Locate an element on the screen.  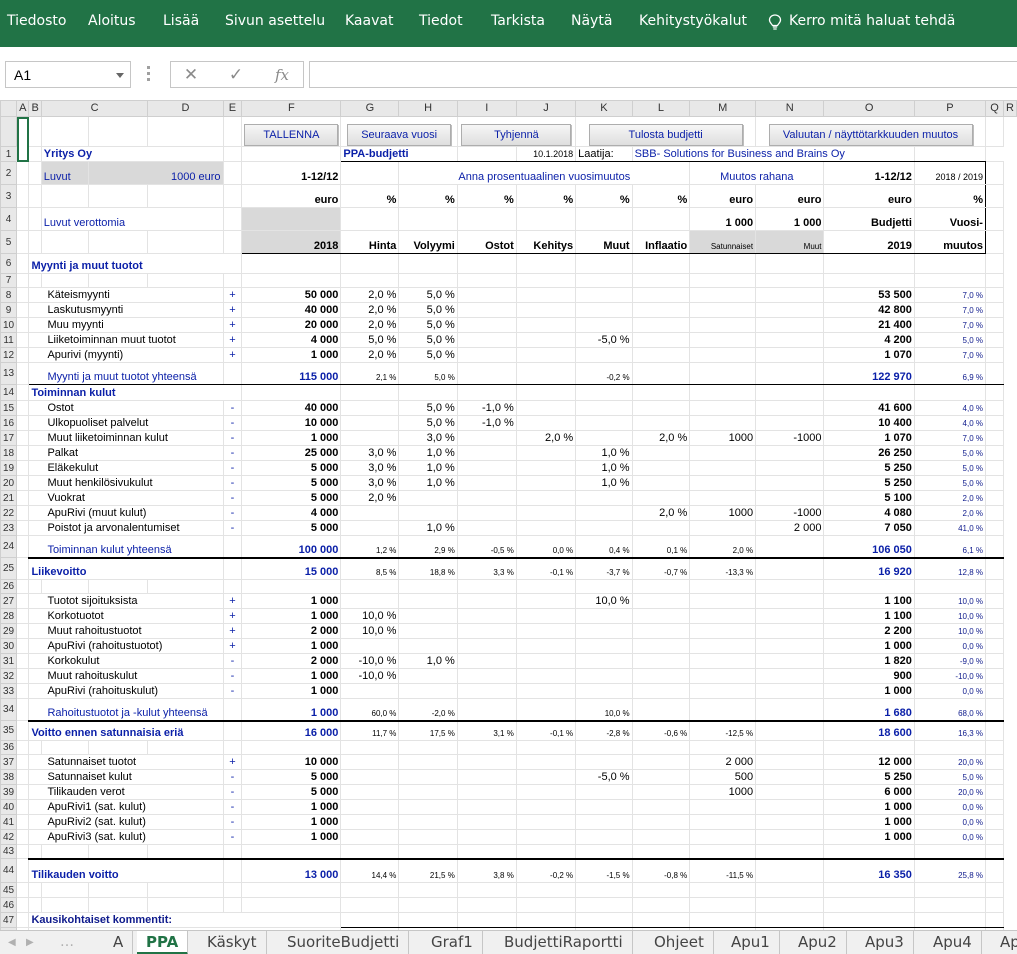
sheet-tab-apu3: Apu3 is located at coordinates (885, 942).